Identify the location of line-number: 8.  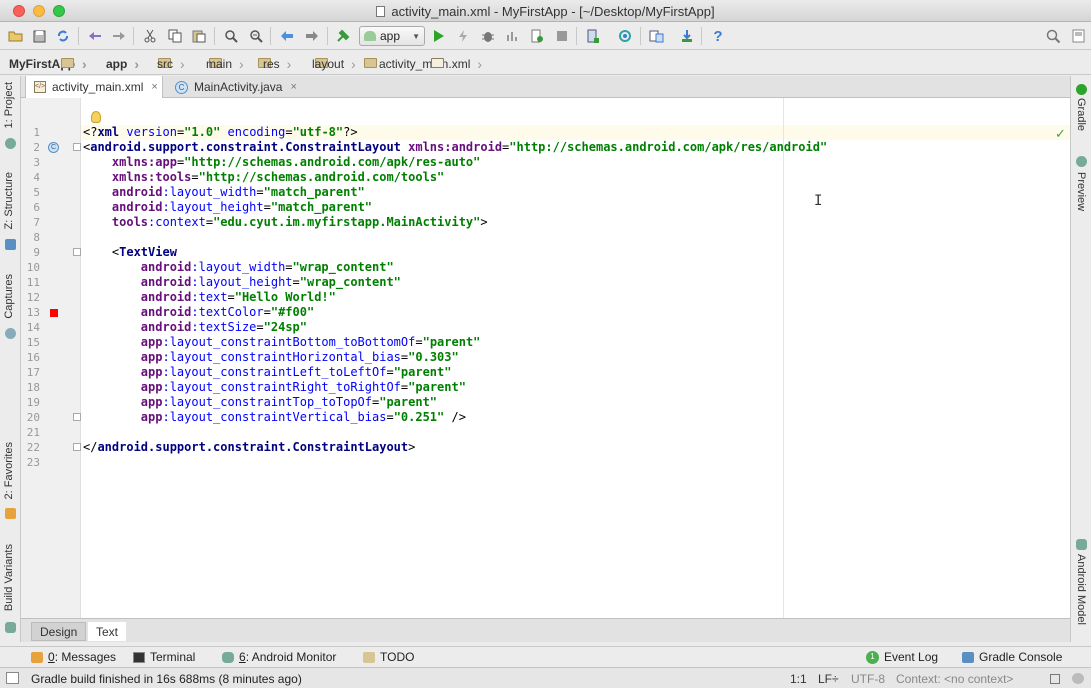
(36, 237).